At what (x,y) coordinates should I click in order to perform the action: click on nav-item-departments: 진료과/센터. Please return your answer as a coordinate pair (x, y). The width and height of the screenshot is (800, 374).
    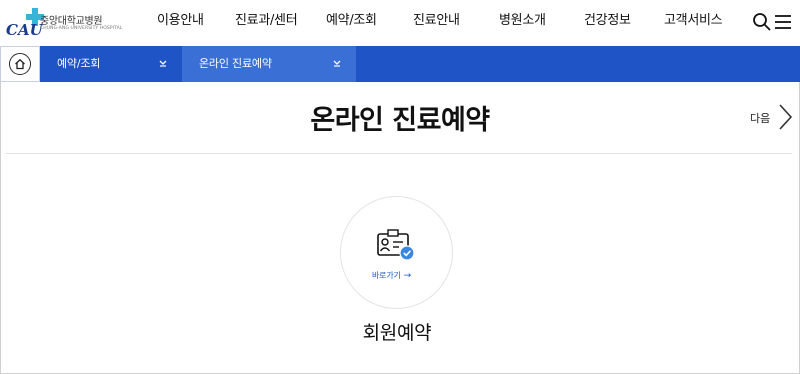
    Looking at the image, I should click on (266, 23).